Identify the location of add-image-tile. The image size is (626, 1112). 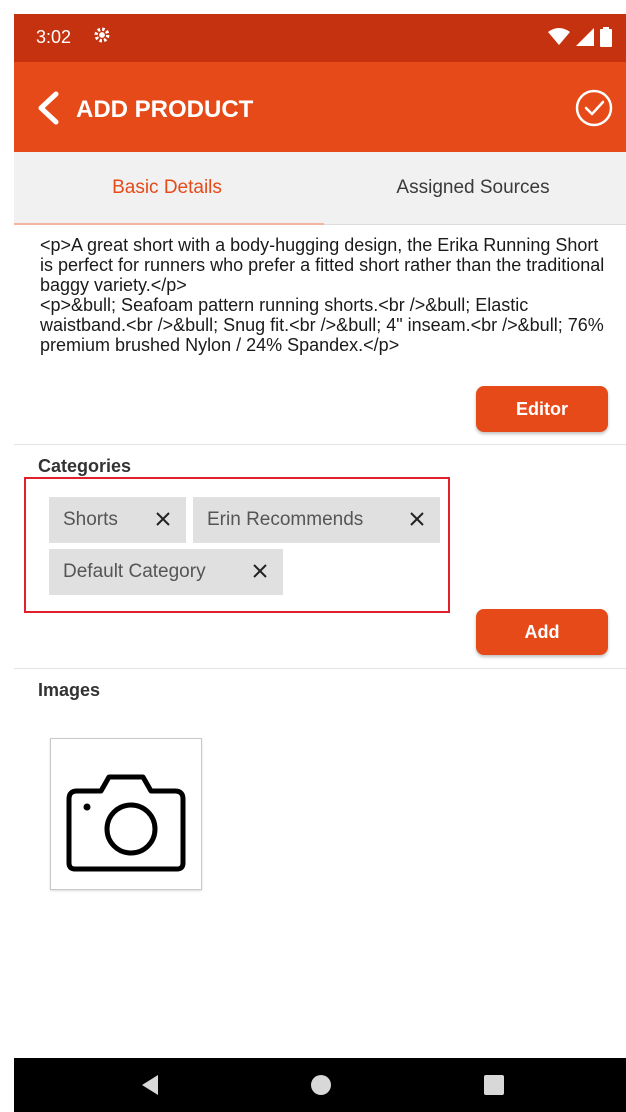
(126, 814).